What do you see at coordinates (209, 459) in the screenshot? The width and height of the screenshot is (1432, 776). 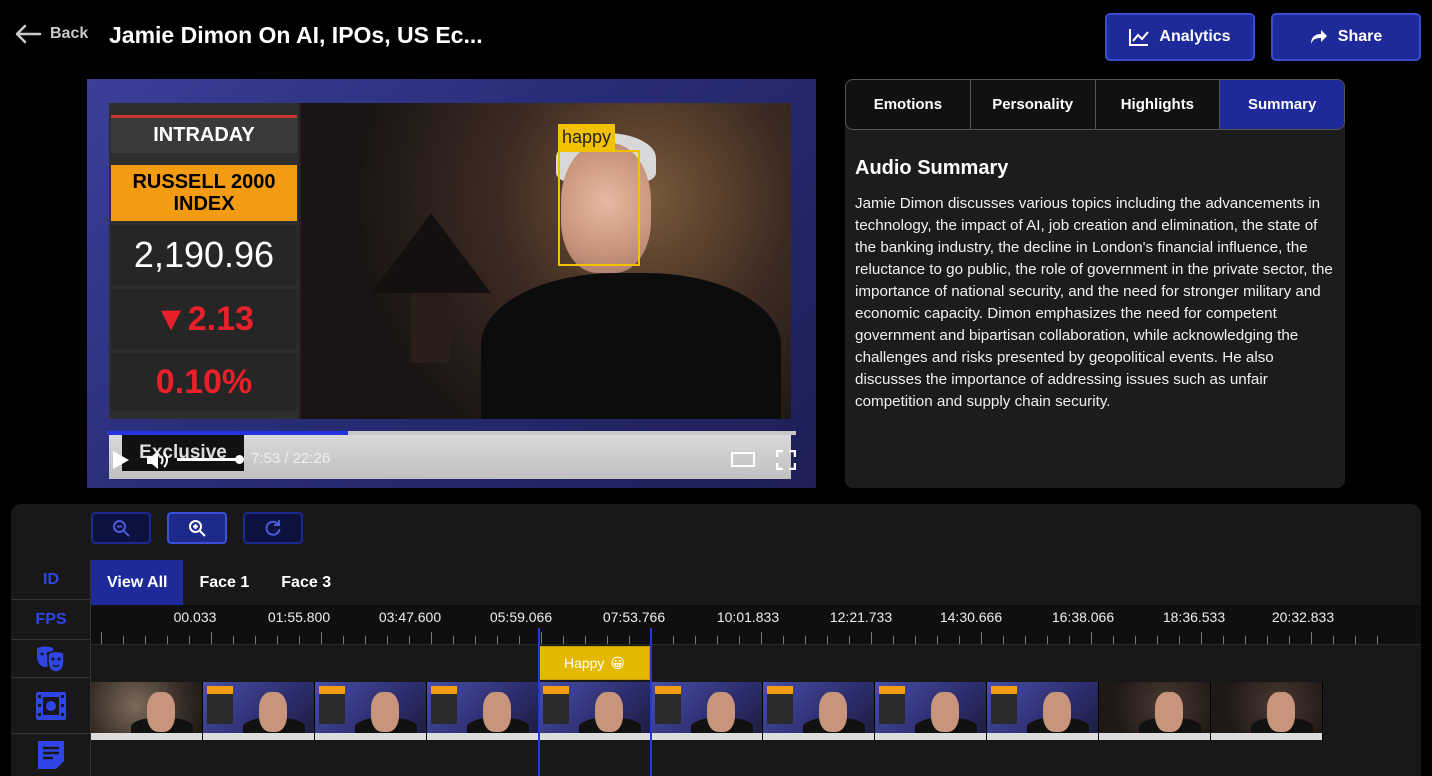 I see `volume-slider` at bounding box center [209, 459].